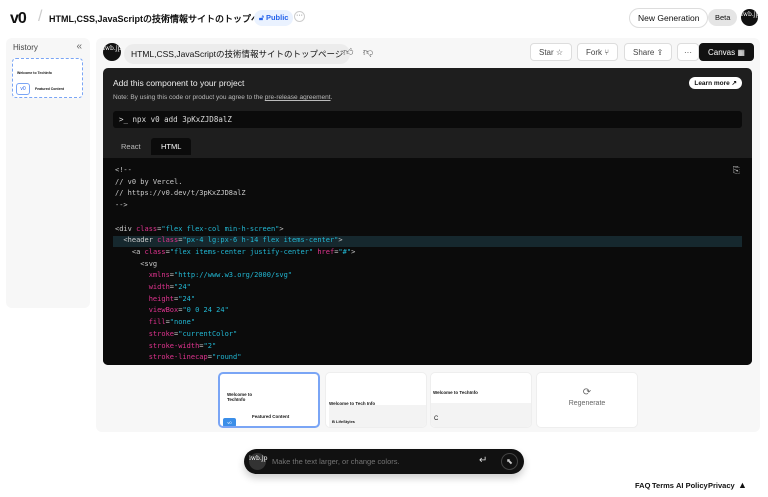 The height and width of the screenshot is (497, 768). What do you see at coordinates (130, 251) in the screenshot?
I see `code-token: <a` at bounding box center [130, 251].